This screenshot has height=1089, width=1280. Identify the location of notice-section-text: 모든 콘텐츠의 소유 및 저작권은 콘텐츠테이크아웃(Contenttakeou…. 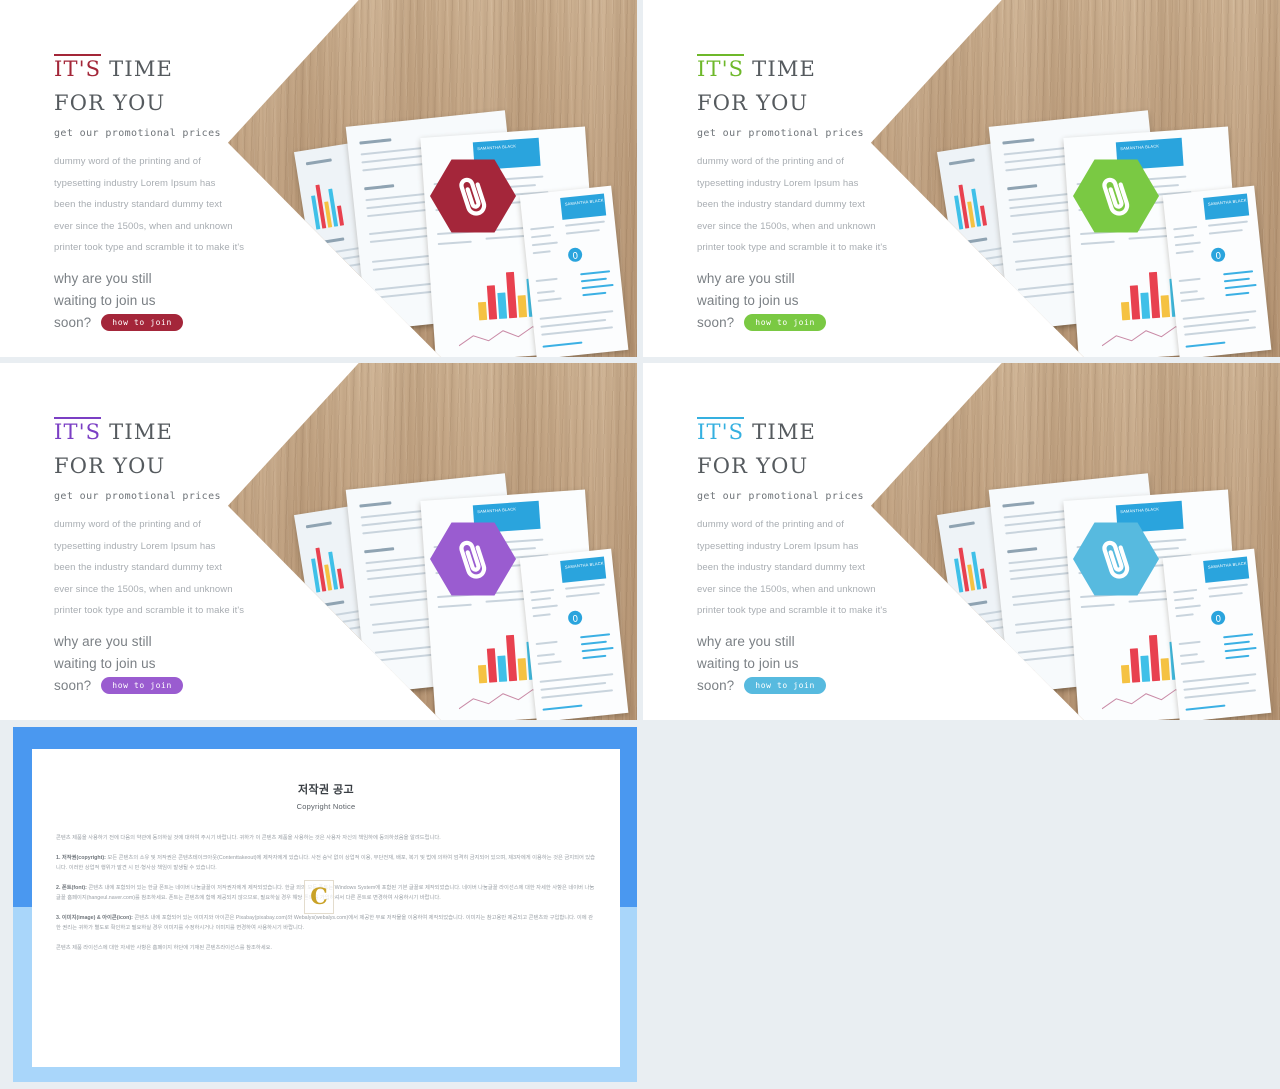
(326, 863).